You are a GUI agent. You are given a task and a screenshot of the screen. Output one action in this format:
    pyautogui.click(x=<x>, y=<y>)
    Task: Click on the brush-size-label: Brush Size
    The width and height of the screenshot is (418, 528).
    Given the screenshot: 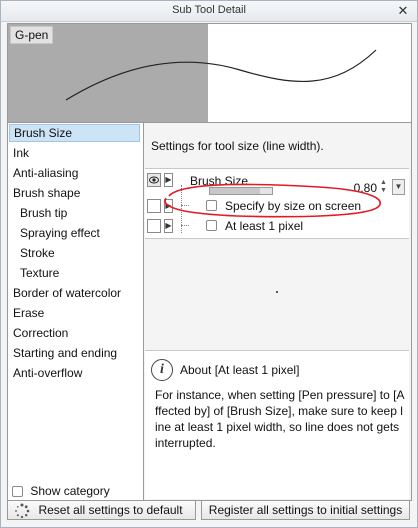 What is the action you would take?
    pyautogui.click(x=219, y=181)
    